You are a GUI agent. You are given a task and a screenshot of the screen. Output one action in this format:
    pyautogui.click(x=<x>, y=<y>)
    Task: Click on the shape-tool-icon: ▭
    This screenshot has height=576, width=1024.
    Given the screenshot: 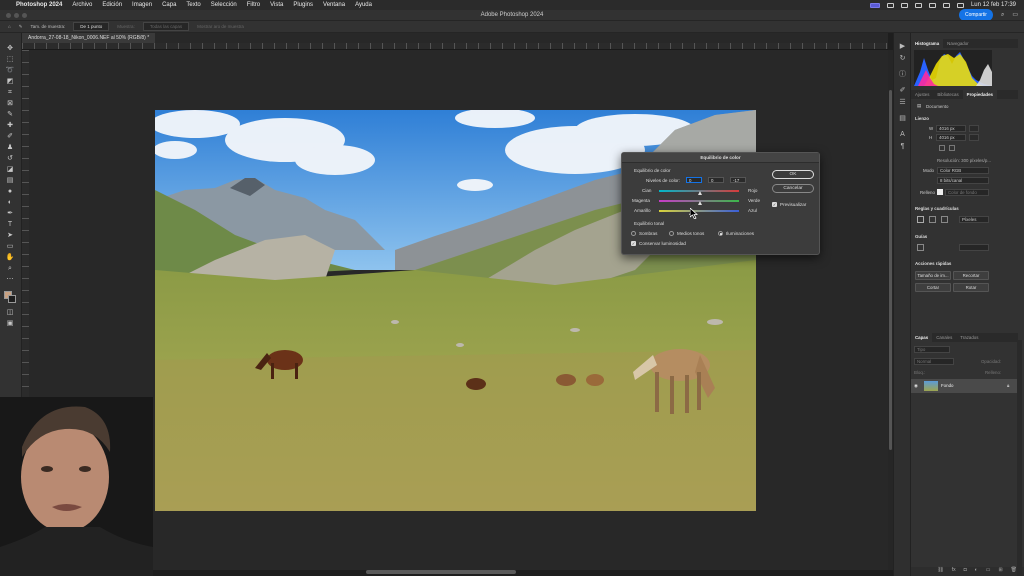 What is the action you would take?
    pyautogui.click(x=10, y=246)
    